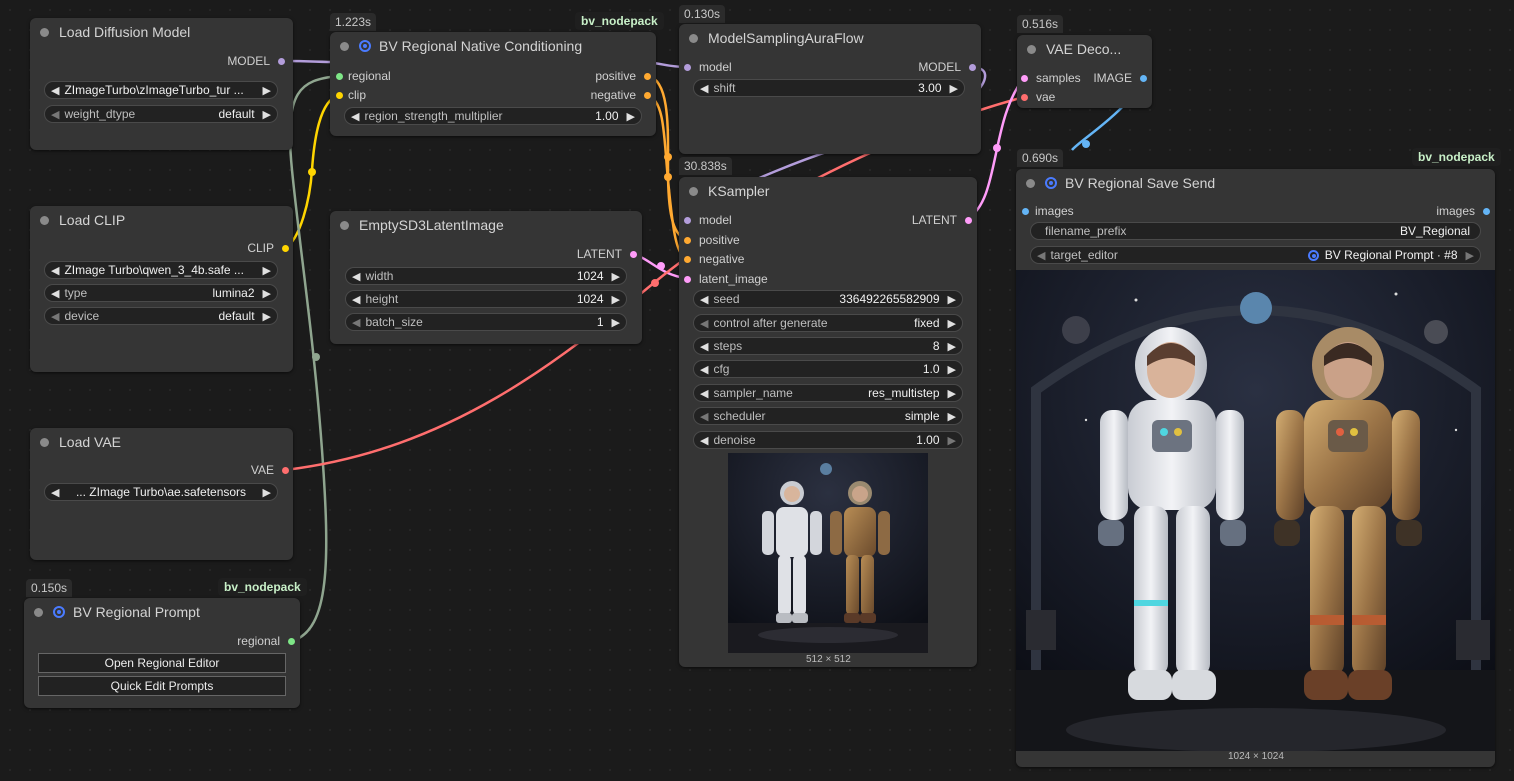  What do you see at coordinates (828, 323) in the screenshot?
I see `control-after-generate-combo: ◀ control after generate fixed ▶` at bounding box center [828, 323].